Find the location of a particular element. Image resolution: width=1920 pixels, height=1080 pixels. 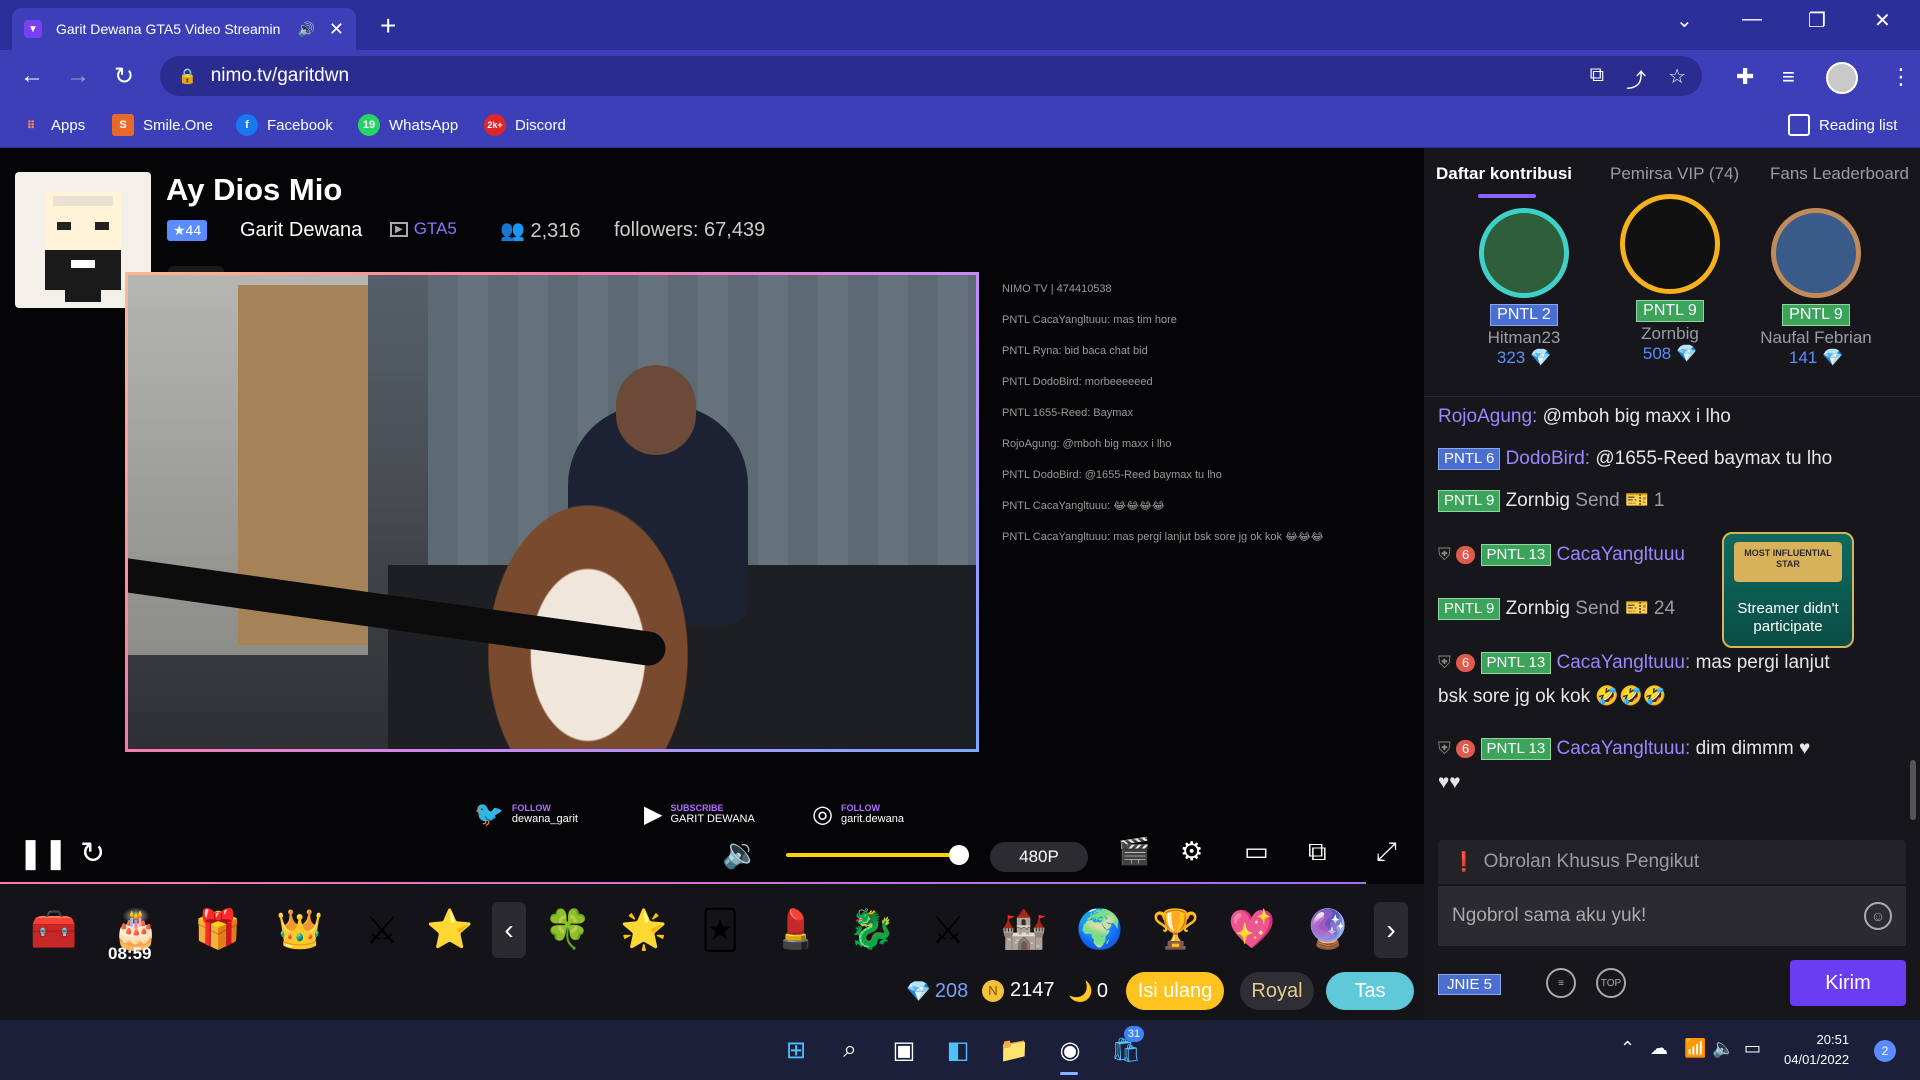

user-fan-badge: JNIE 5 is located at coordinates (1470, 984).